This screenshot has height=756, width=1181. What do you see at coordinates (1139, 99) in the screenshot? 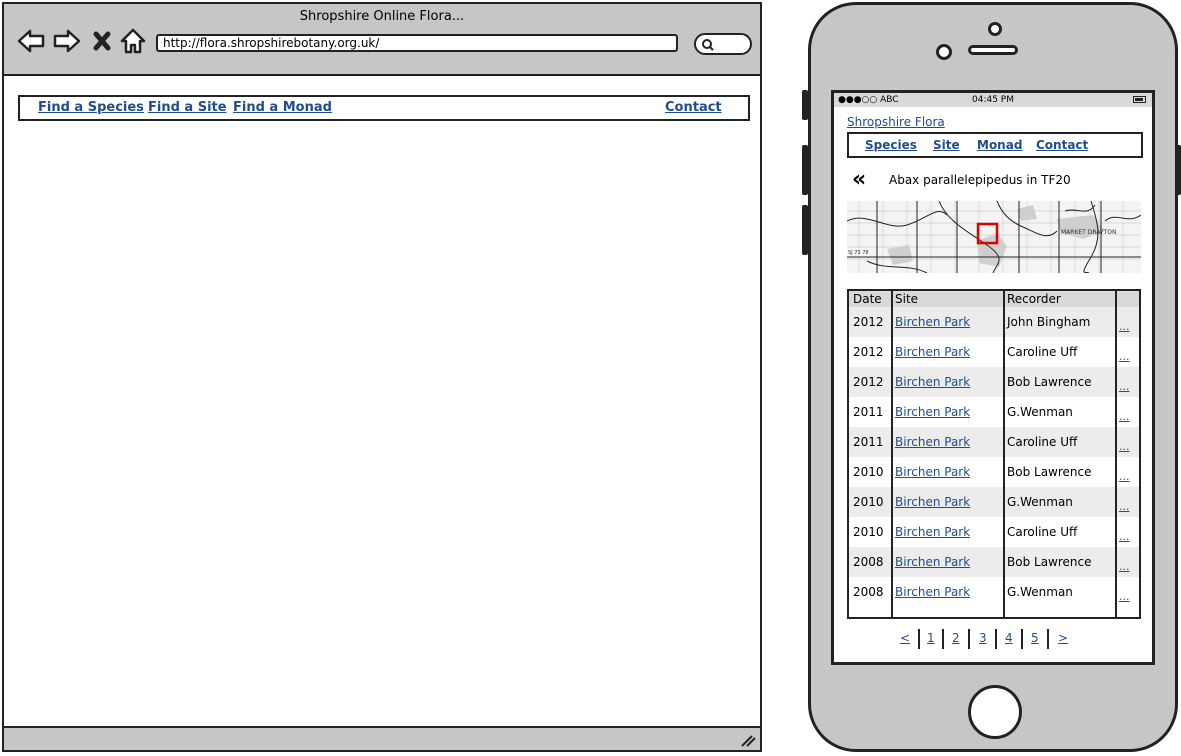
I see `battery-icon` at bounding box center [1139, 99].